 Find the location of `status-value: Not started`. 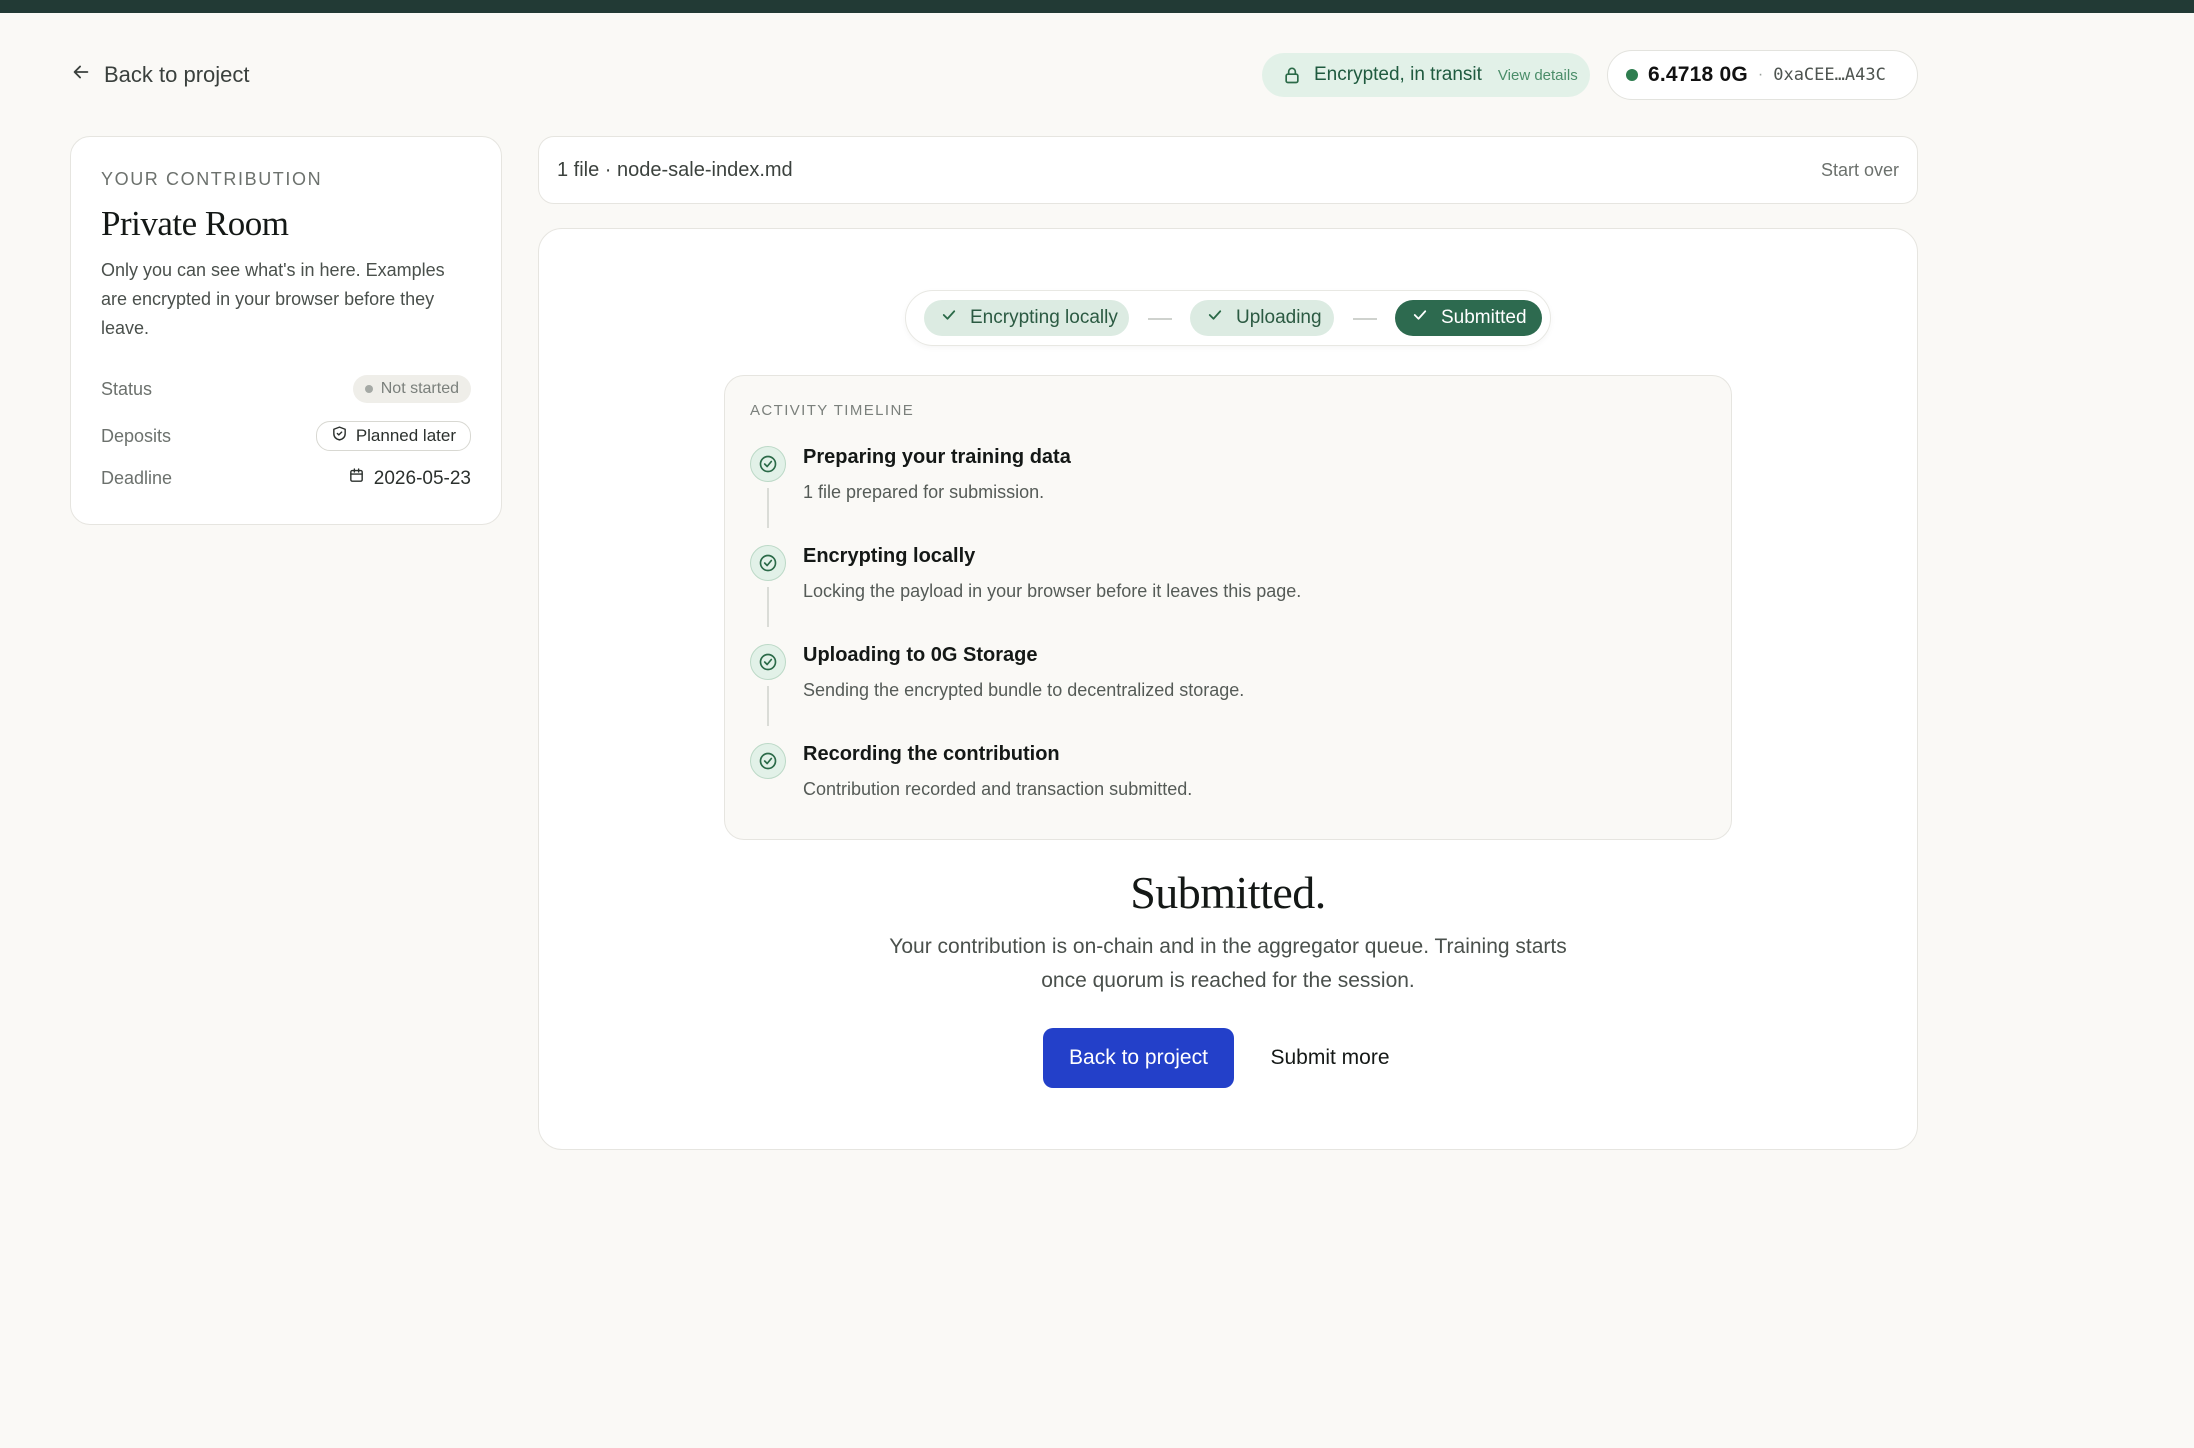

status-value: Not started is located at coordinates (419, 388).